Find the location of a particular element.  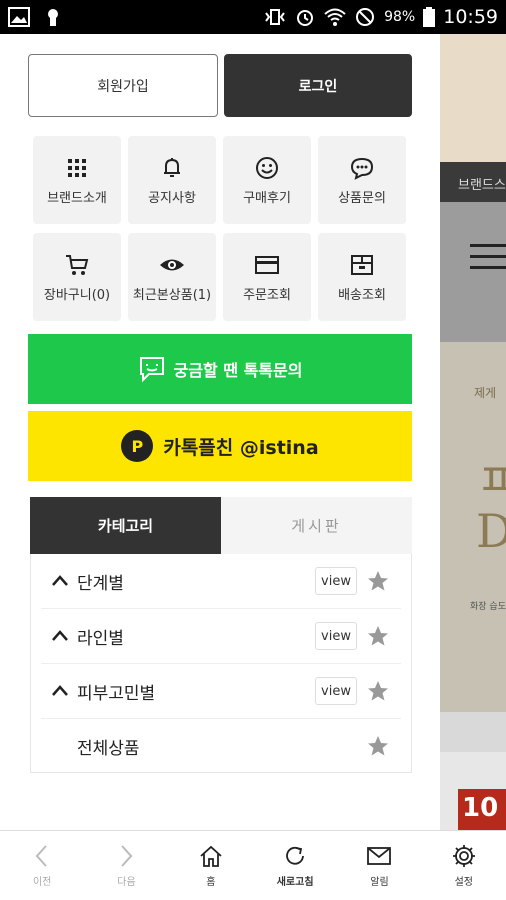

tile-product-qna: 상품문의 is located at coordinates (362, 180).